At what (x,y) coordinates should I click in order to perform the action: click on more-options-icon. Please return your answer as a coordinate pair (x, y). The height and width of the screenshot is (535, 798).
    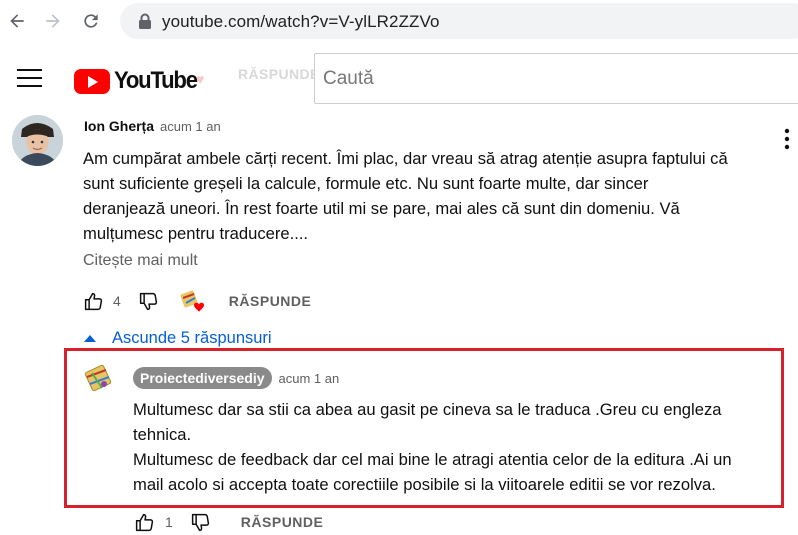
    Looking at the image, I should click on (787, 139).